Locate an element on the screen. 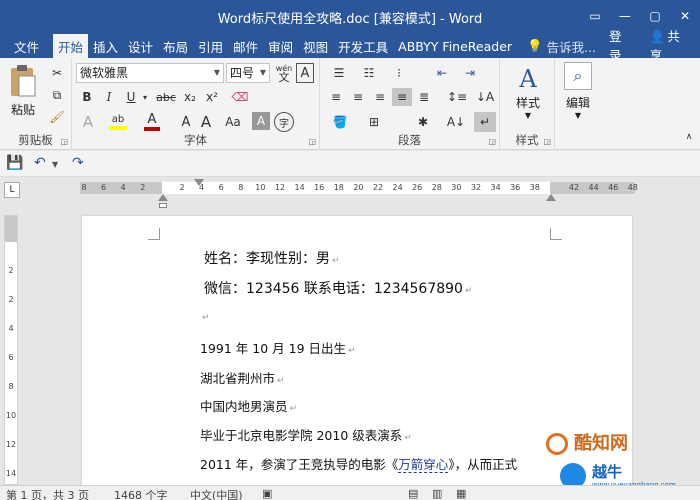 The width and height of the screenshot is (700, 500). tab-developer: 开发工具 is located at coordinates (363, 46).